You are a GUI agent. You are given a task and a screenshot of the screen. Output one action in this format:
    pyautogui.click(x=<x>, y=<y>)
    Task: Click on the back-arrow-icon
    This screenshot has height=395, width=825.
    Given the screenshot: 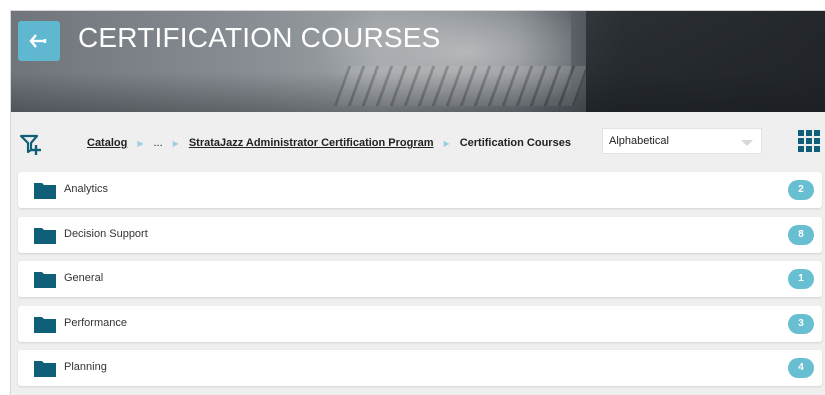 What is the action you would take?
    pyautogui.click(x=38, y=41)
    